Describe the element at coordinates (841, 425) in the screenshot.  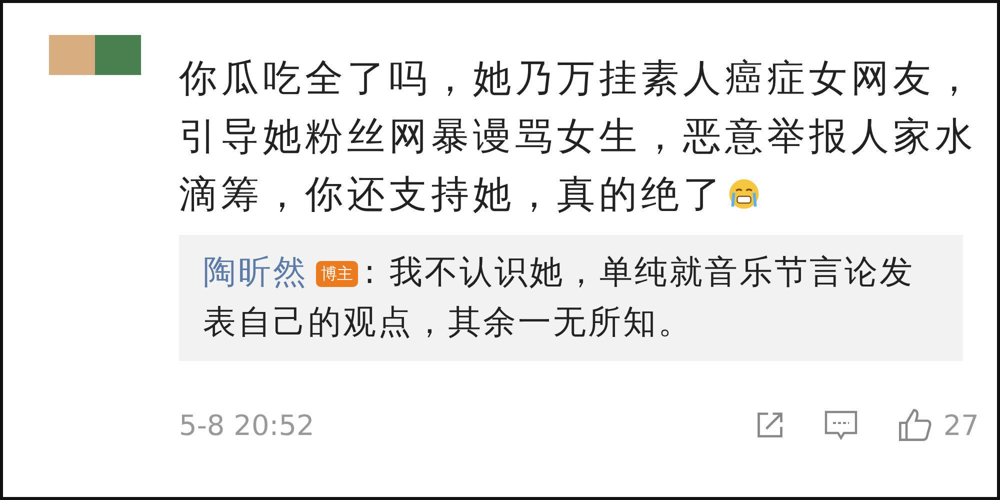
I see `comment-icon` at that location.